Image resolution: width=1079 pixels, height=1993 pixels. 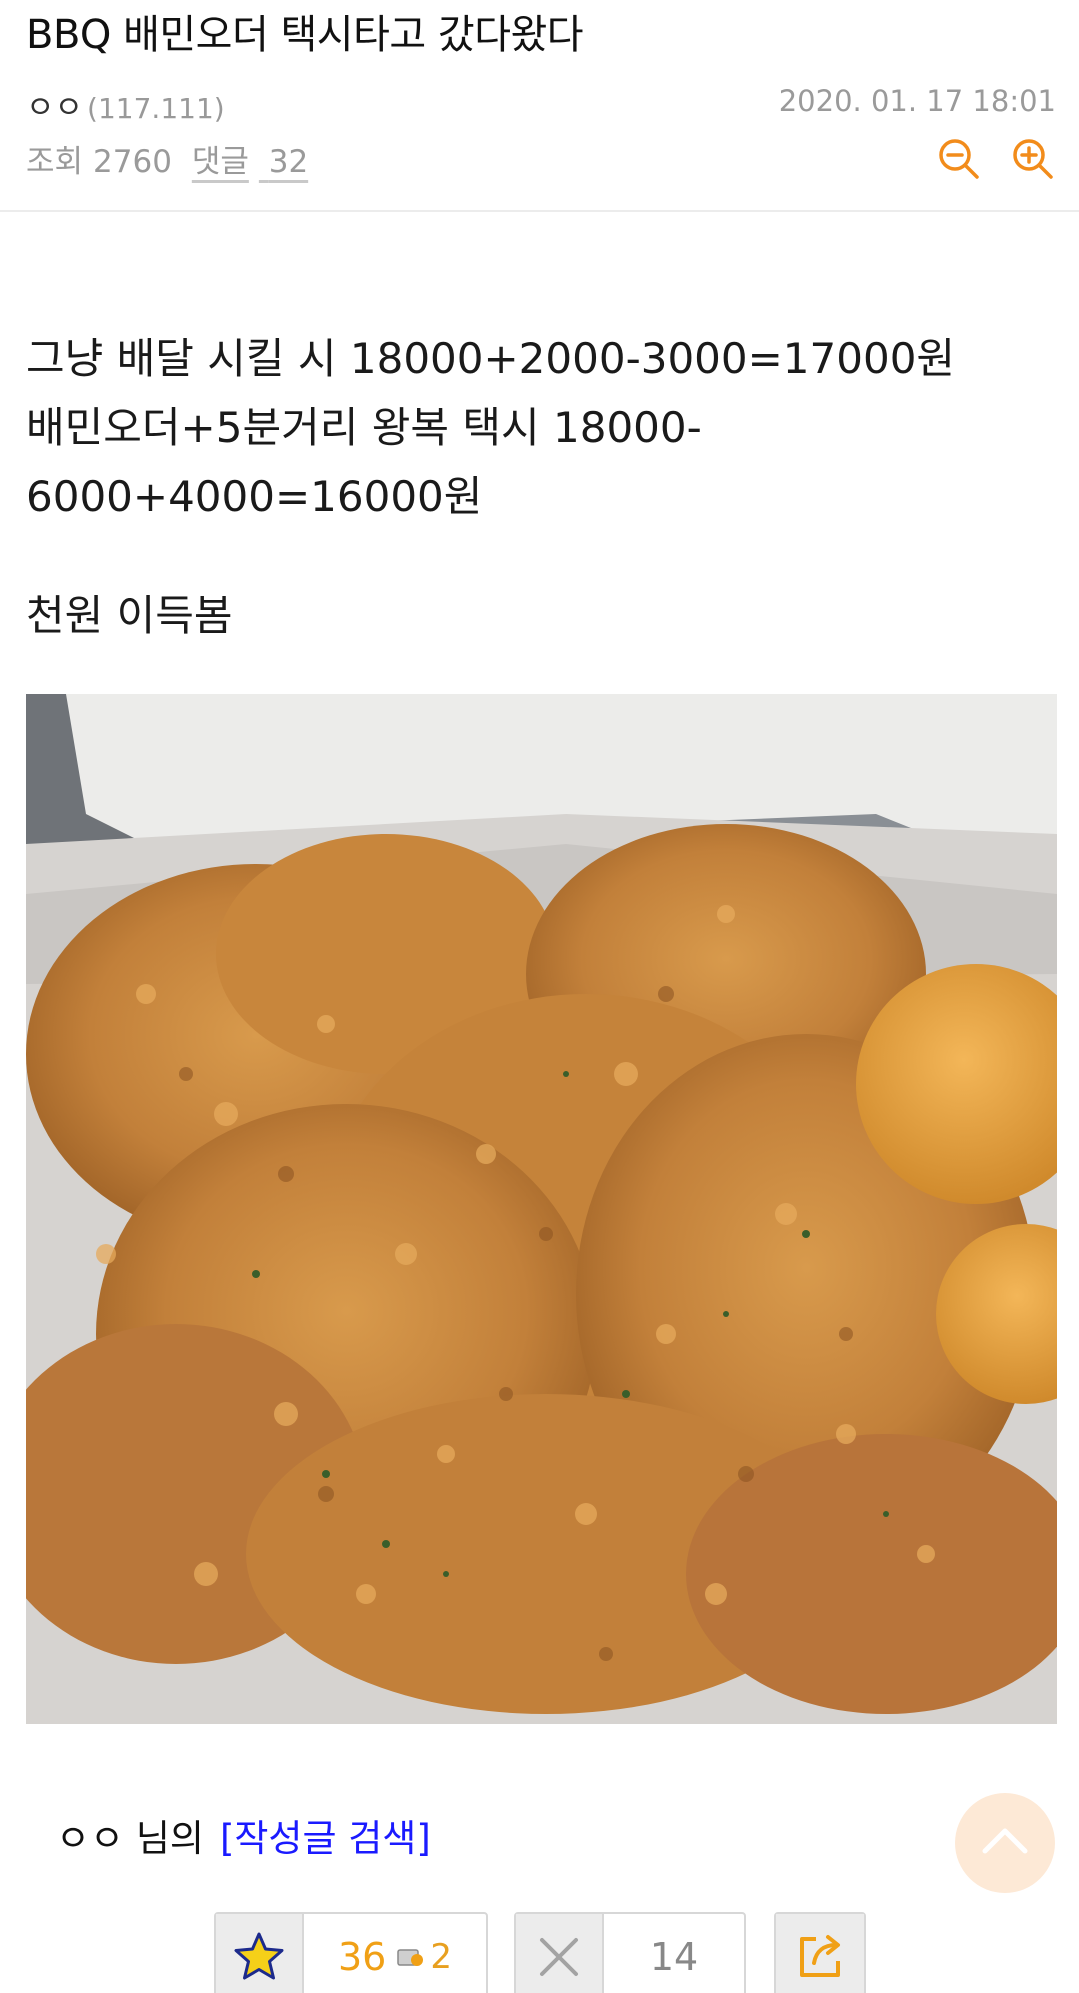 I want to click on body-line: 6000+4000=16000원, so click(x=254, y=496).